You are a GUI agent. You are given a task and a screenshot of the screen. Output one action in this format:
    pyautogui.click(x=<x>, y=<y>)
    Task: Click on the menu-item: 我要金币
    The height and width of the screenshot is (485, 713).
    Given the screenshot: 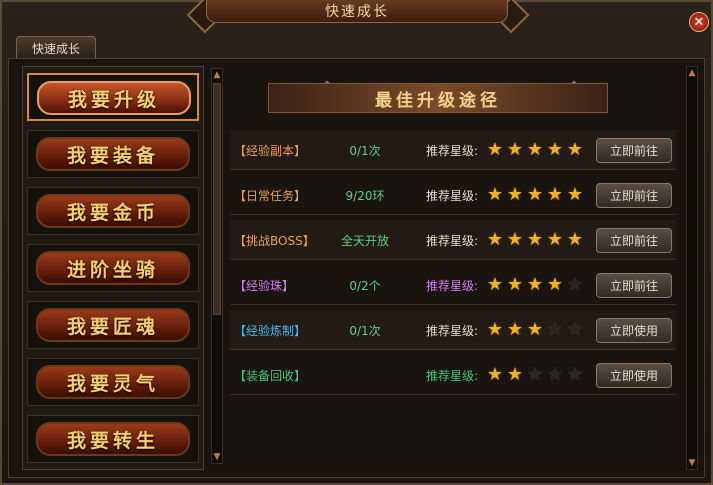 What is the action you would take?
    pyautogui.click(x=113, y=211)
    